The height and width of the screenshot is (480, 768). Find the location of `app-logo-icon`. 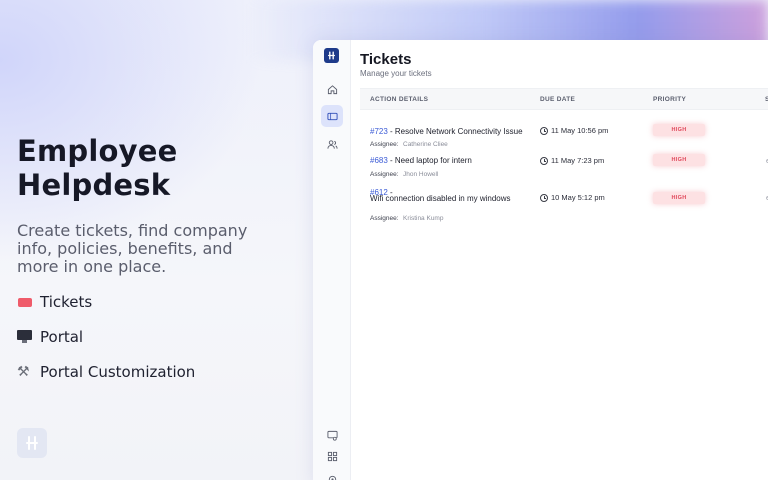

app-logo-icon is located at coordinates (331, 55).